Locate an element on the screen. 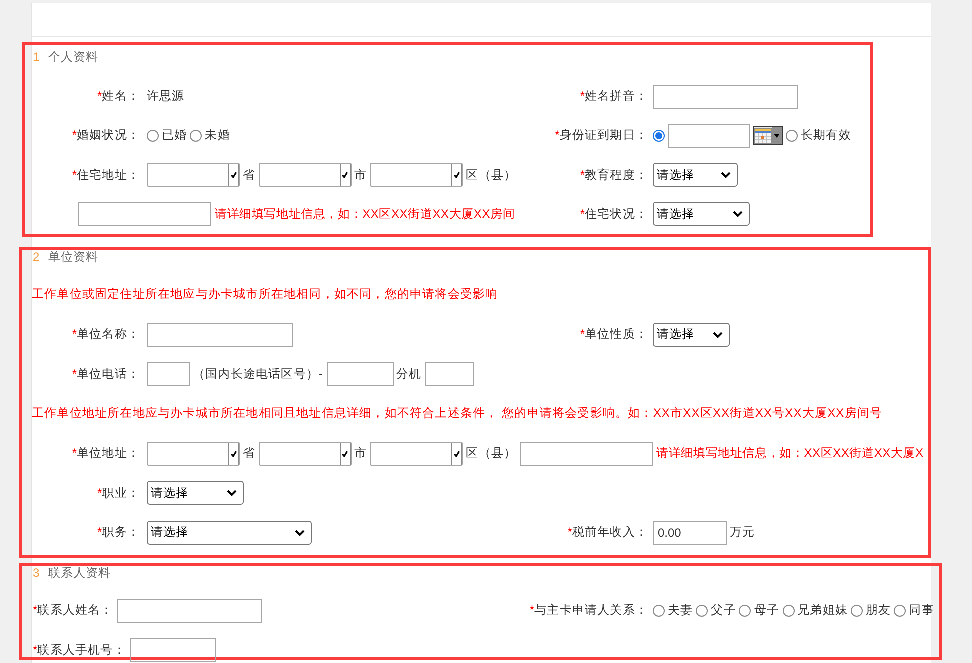 This screenshot has height=663, width=972. radio-option: 已婚 is located at coordinates (167, 135).